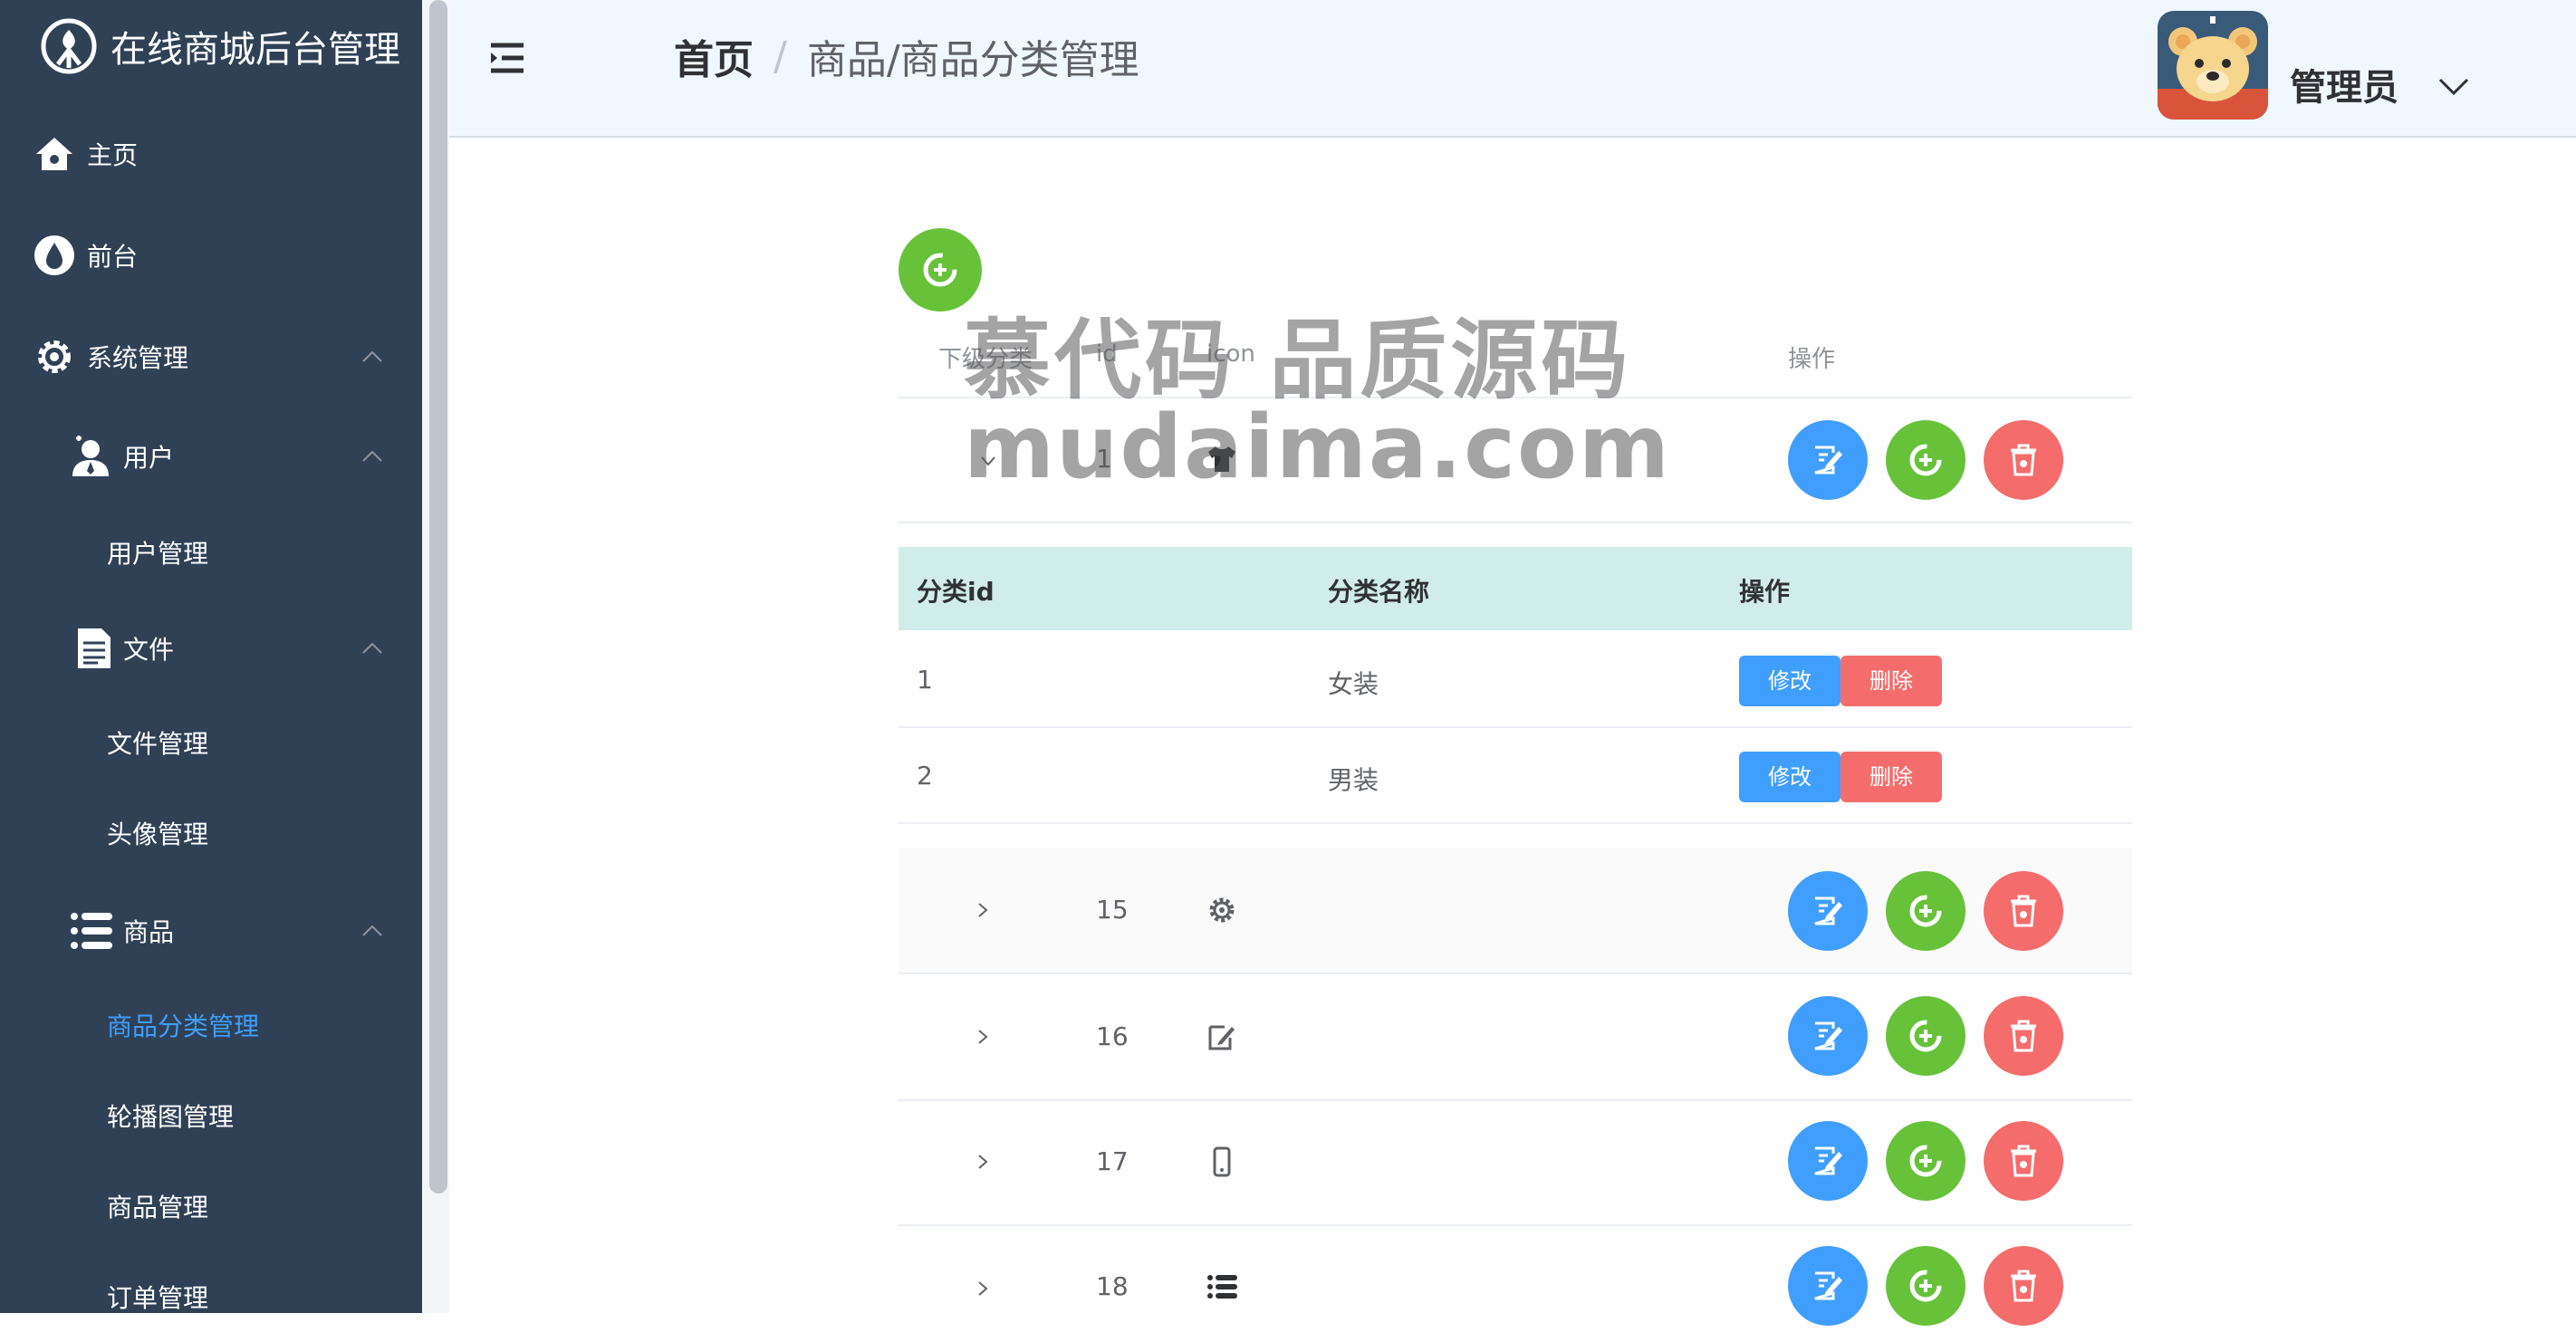  What do you see at coordinates (714, 56) in the screenshot?
I see `breadcrumb-home: 首页` at bounding box center [714, 56].